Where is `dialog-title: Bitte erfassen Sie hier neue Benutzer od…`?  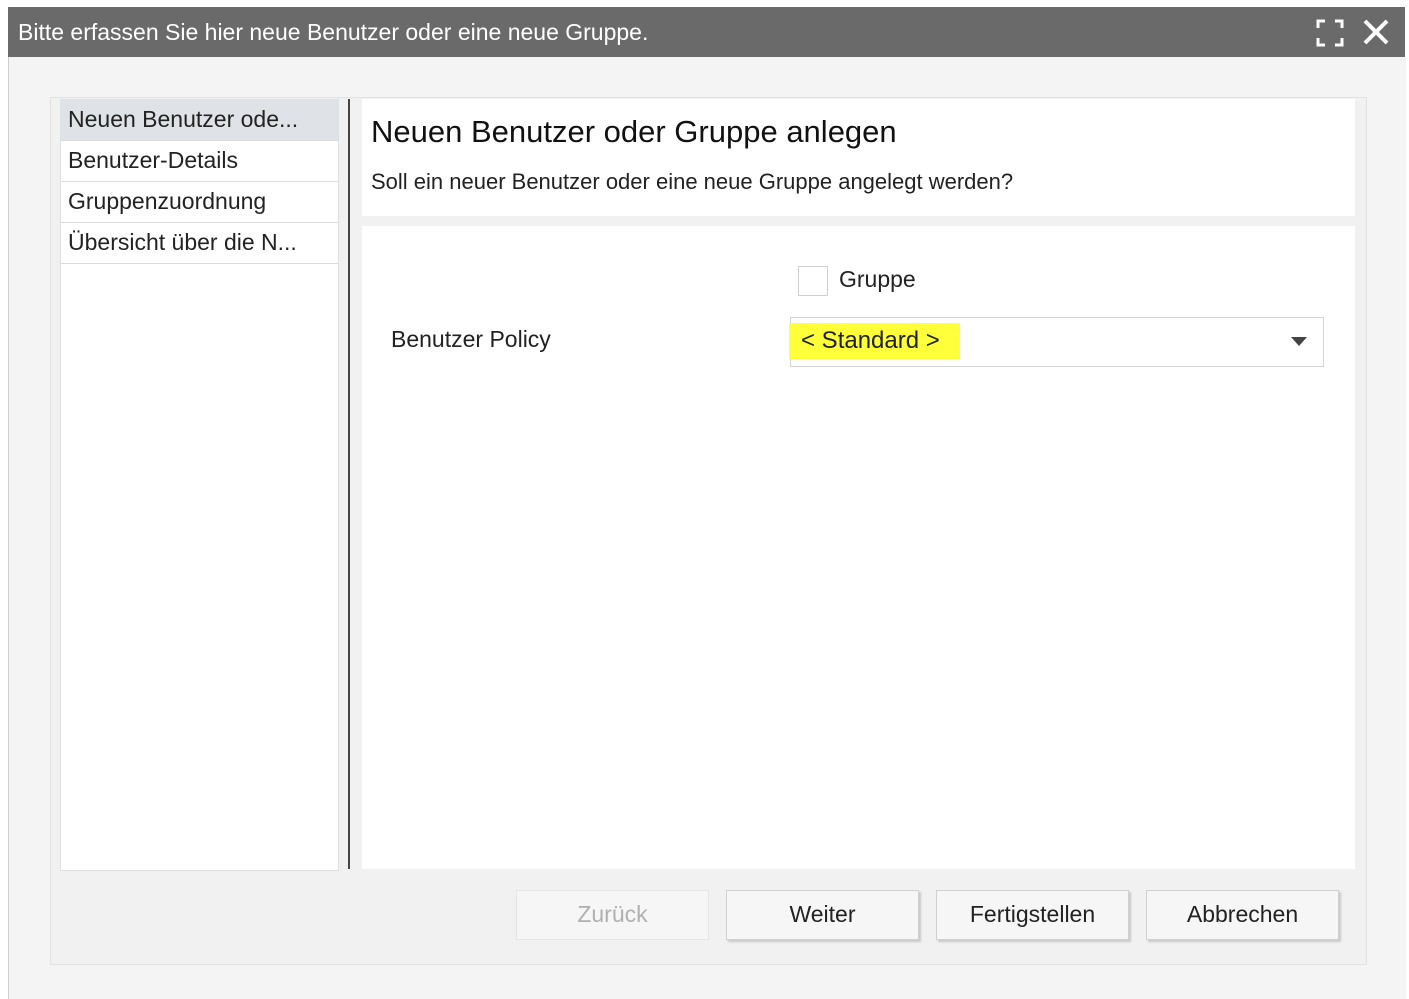
dialog-title: Bitte erfassen Sie hier neue Benutzer od… is located at coordinates (333, 32).